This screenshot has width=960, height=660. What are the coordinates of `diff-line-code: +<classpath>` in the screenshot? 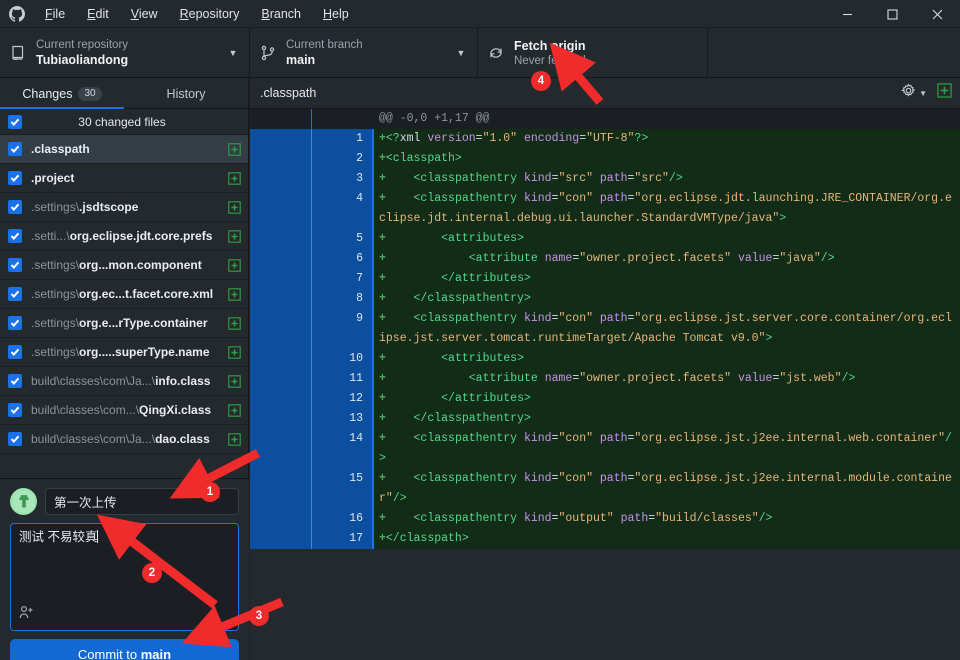 It's located at (666, 159).